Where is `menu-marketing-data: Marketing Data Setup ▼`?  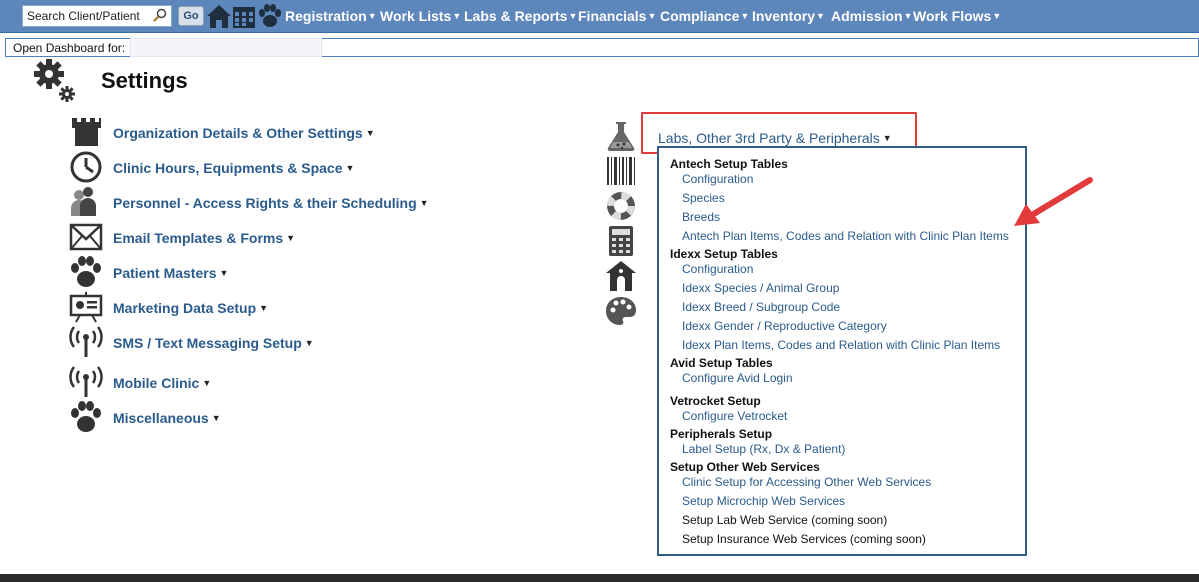 menu-marketing-data: Marketing Data Setup ▼ is located at coordinates (190, 308).